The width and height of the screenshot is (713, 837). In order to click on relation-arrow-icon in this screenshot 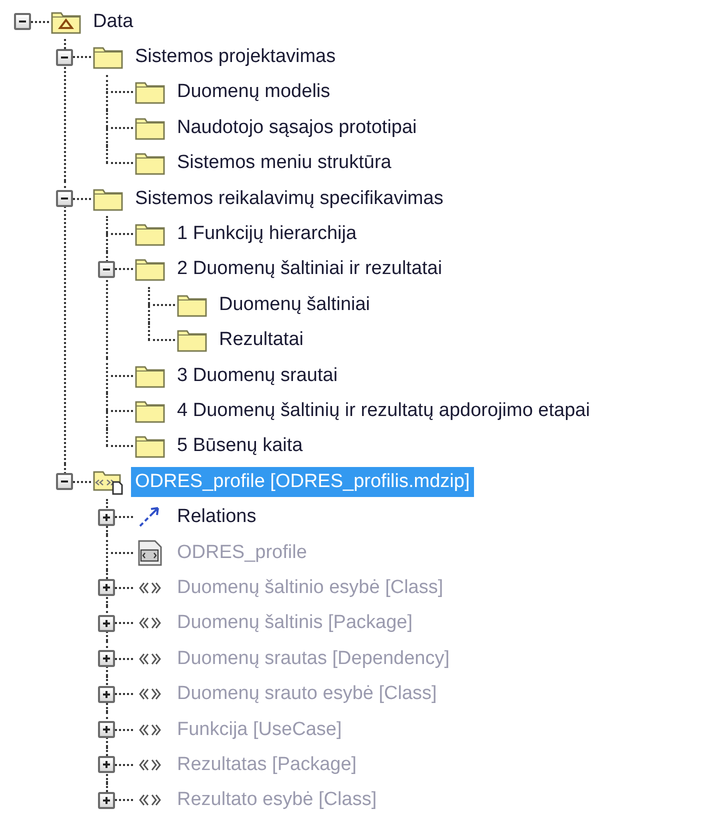, I will do `click(150, 517)`.